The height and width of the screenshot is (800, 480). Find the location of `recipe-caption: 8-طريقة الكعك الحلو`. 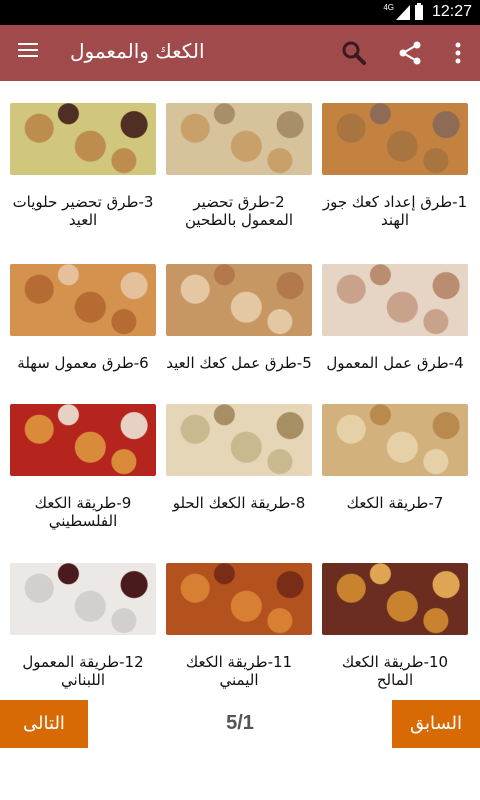

recipe-caption: 8-طريقة الكعك الحلو is located at coordinates (239, 503).